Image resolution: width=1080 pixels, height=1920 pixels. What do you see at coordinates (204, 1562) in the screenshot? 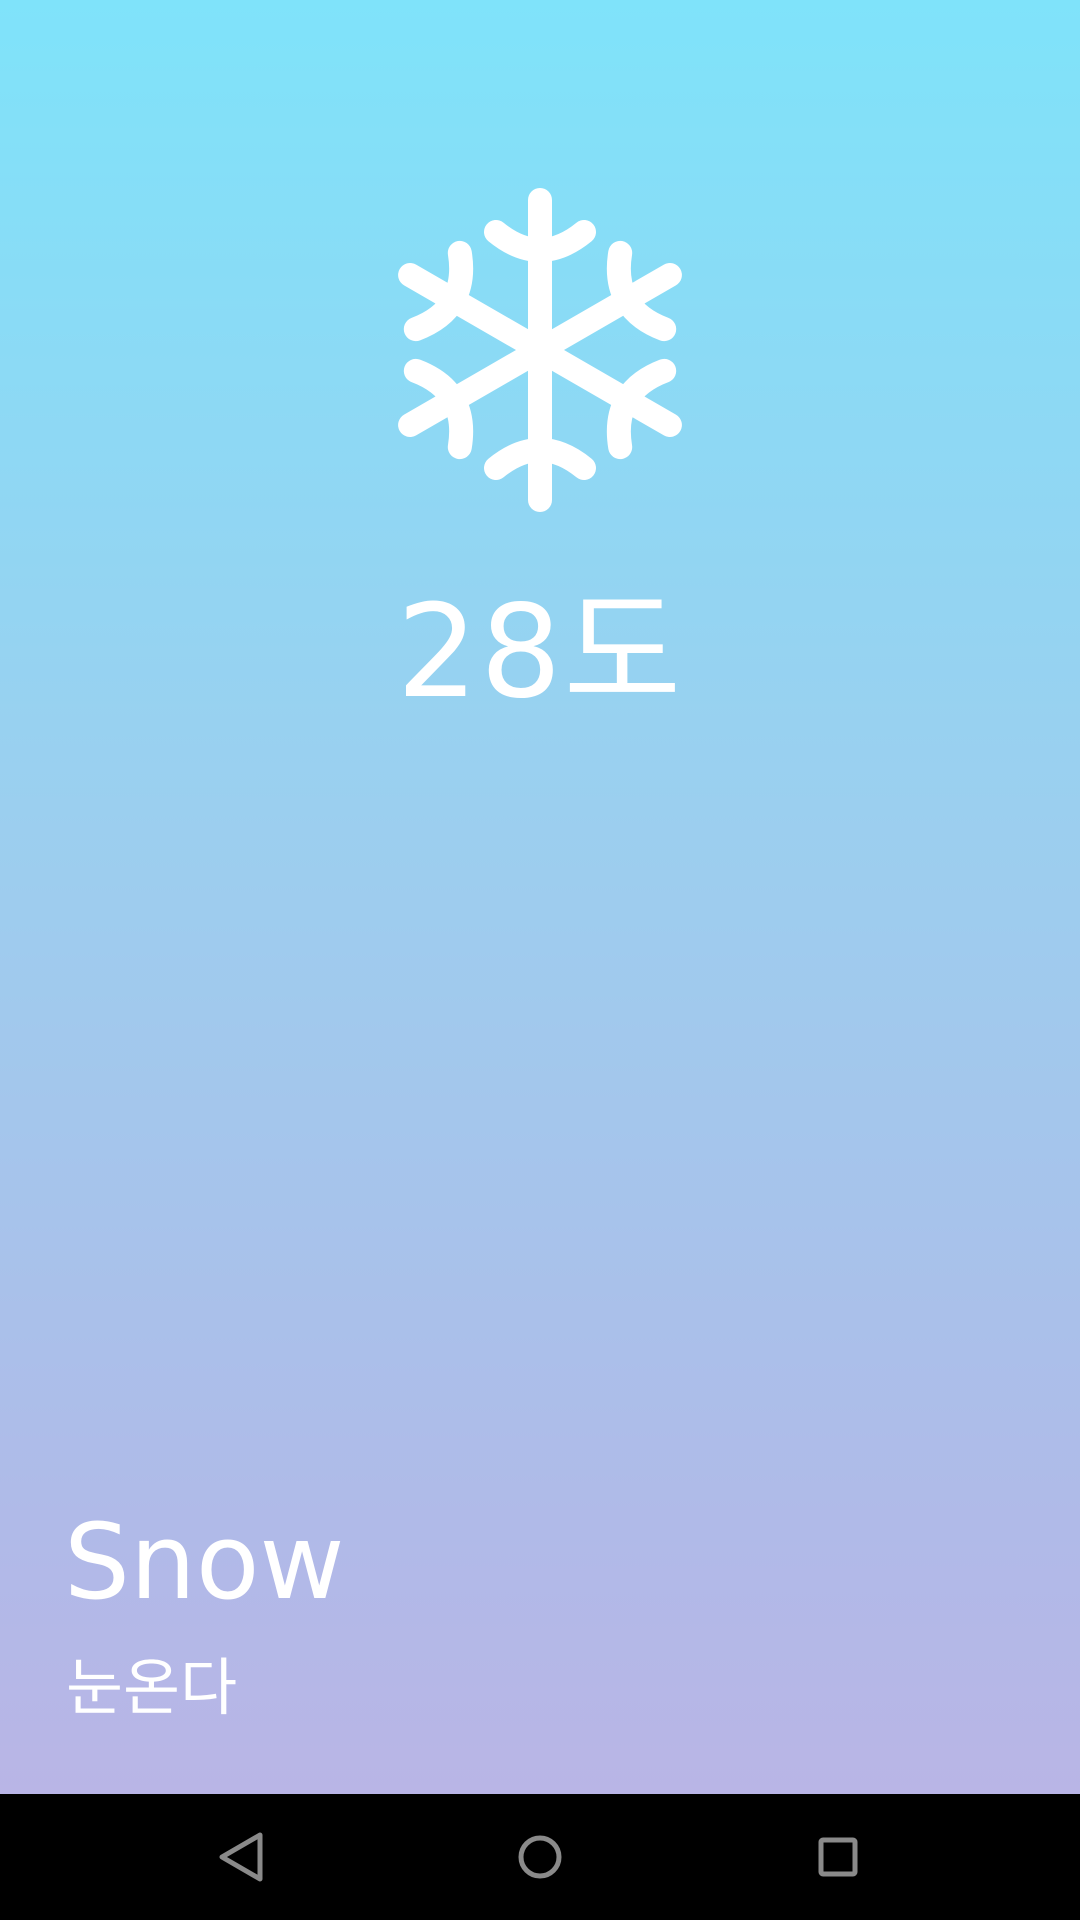
I see `condition-title: Snow` at bounding box center [204, 1562].